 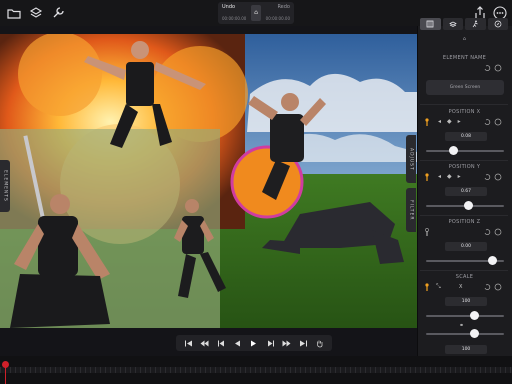 I want to click on step-back-icon, so click(x=221, y=343).